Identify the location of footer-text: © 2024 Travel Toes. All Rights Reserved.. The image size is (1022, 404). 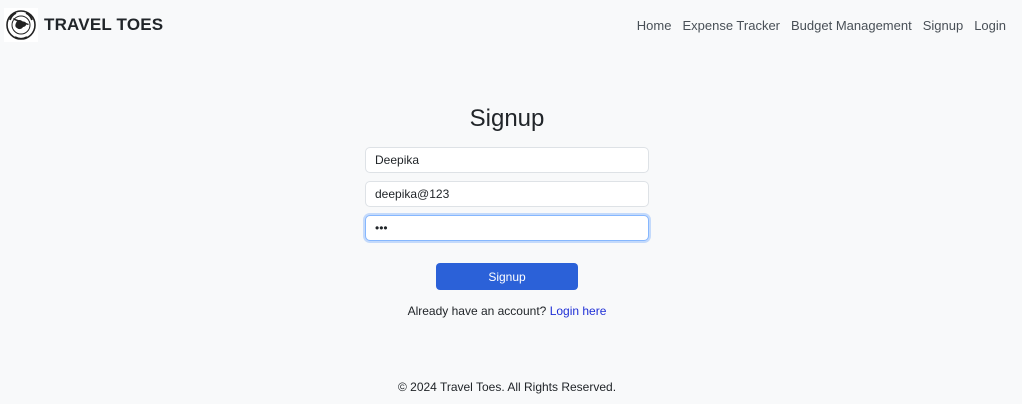
(507, 387).